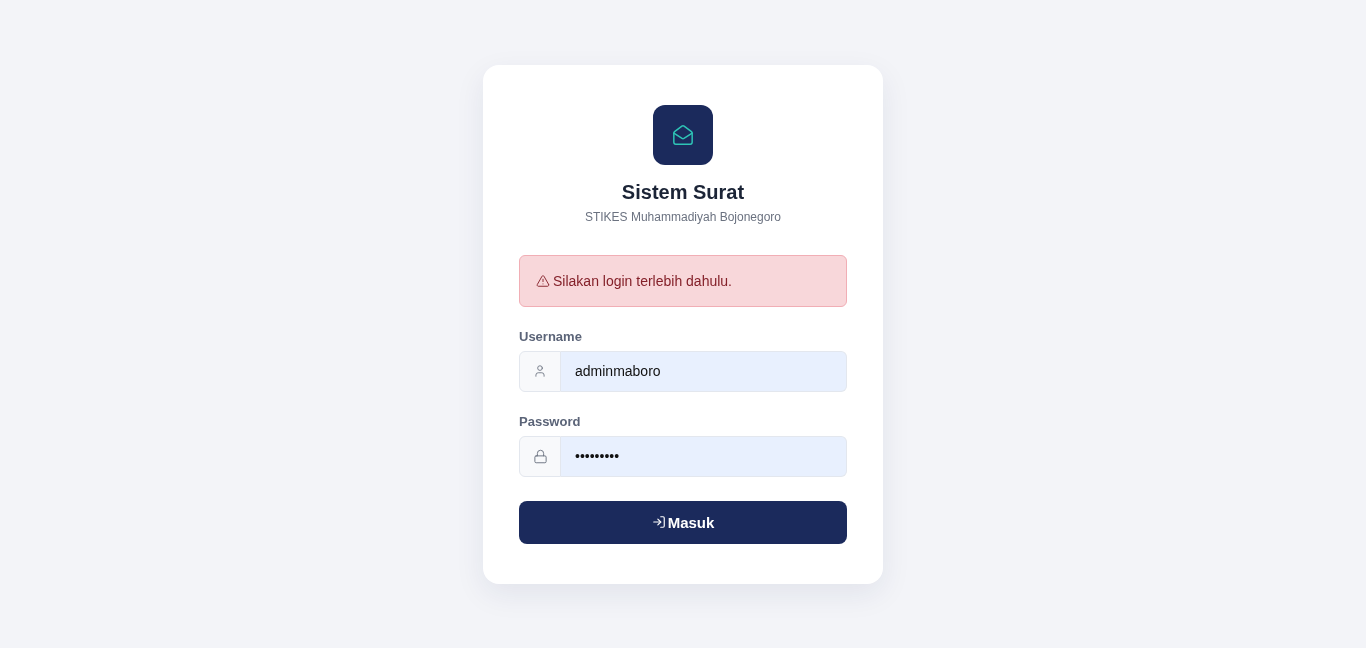 Image resolution: width=1366 pixels, height=648 pixels. Describe the element at coordinates (704, 371) in the screenshot. I see `input-field: adminmaboro` at that location.